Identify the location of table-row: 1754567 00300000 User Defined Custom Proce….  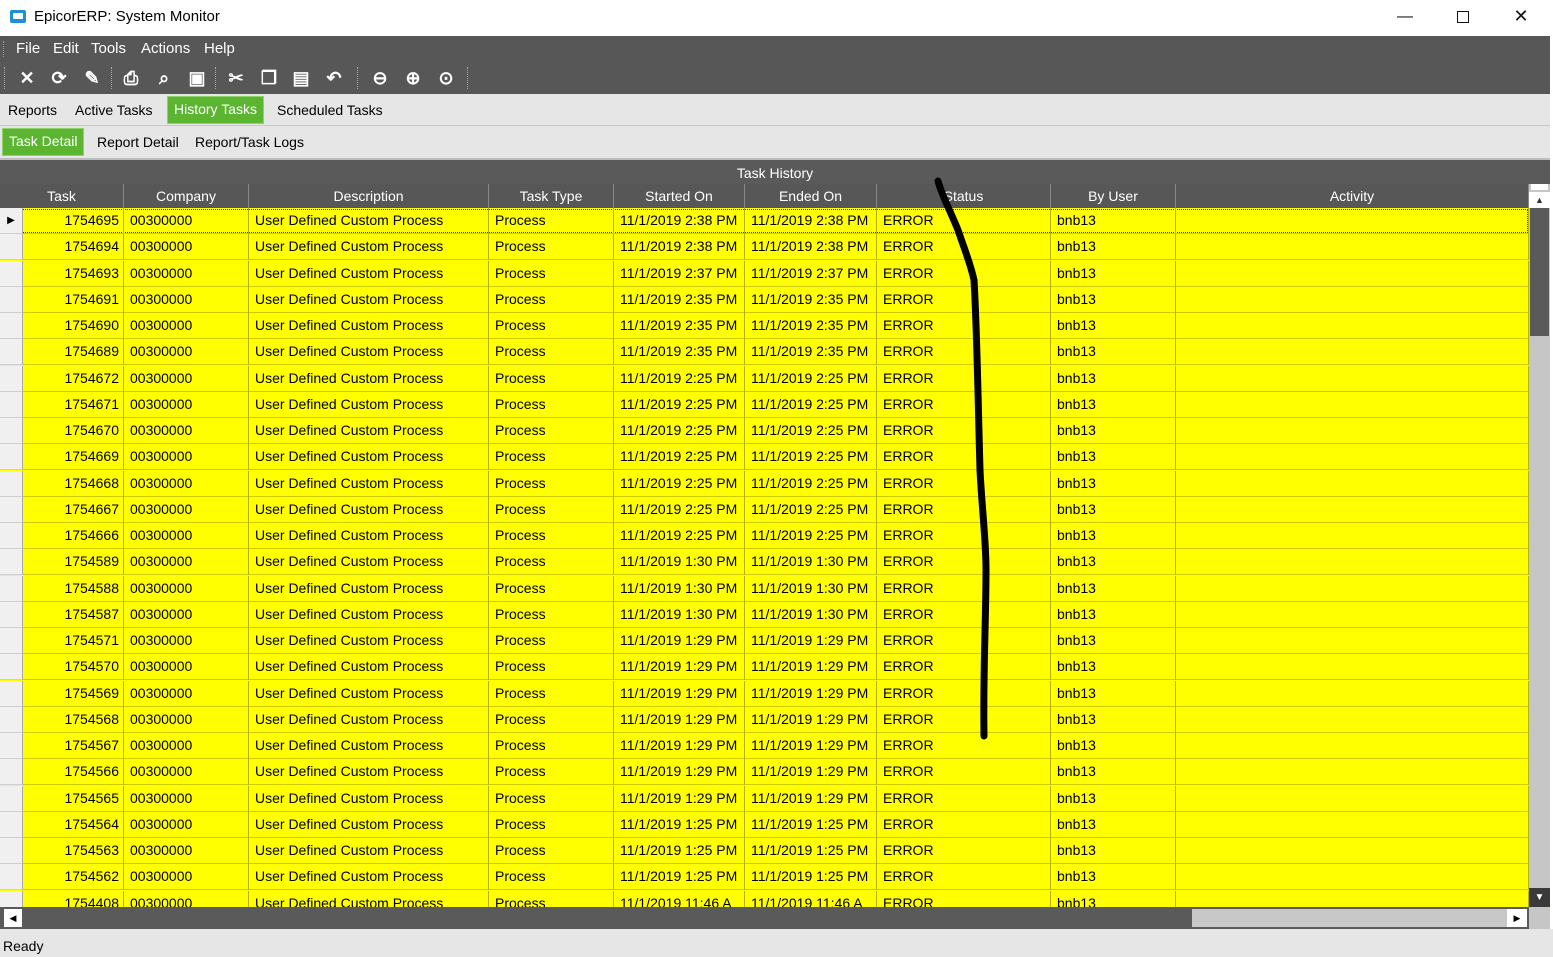
(764, 746).